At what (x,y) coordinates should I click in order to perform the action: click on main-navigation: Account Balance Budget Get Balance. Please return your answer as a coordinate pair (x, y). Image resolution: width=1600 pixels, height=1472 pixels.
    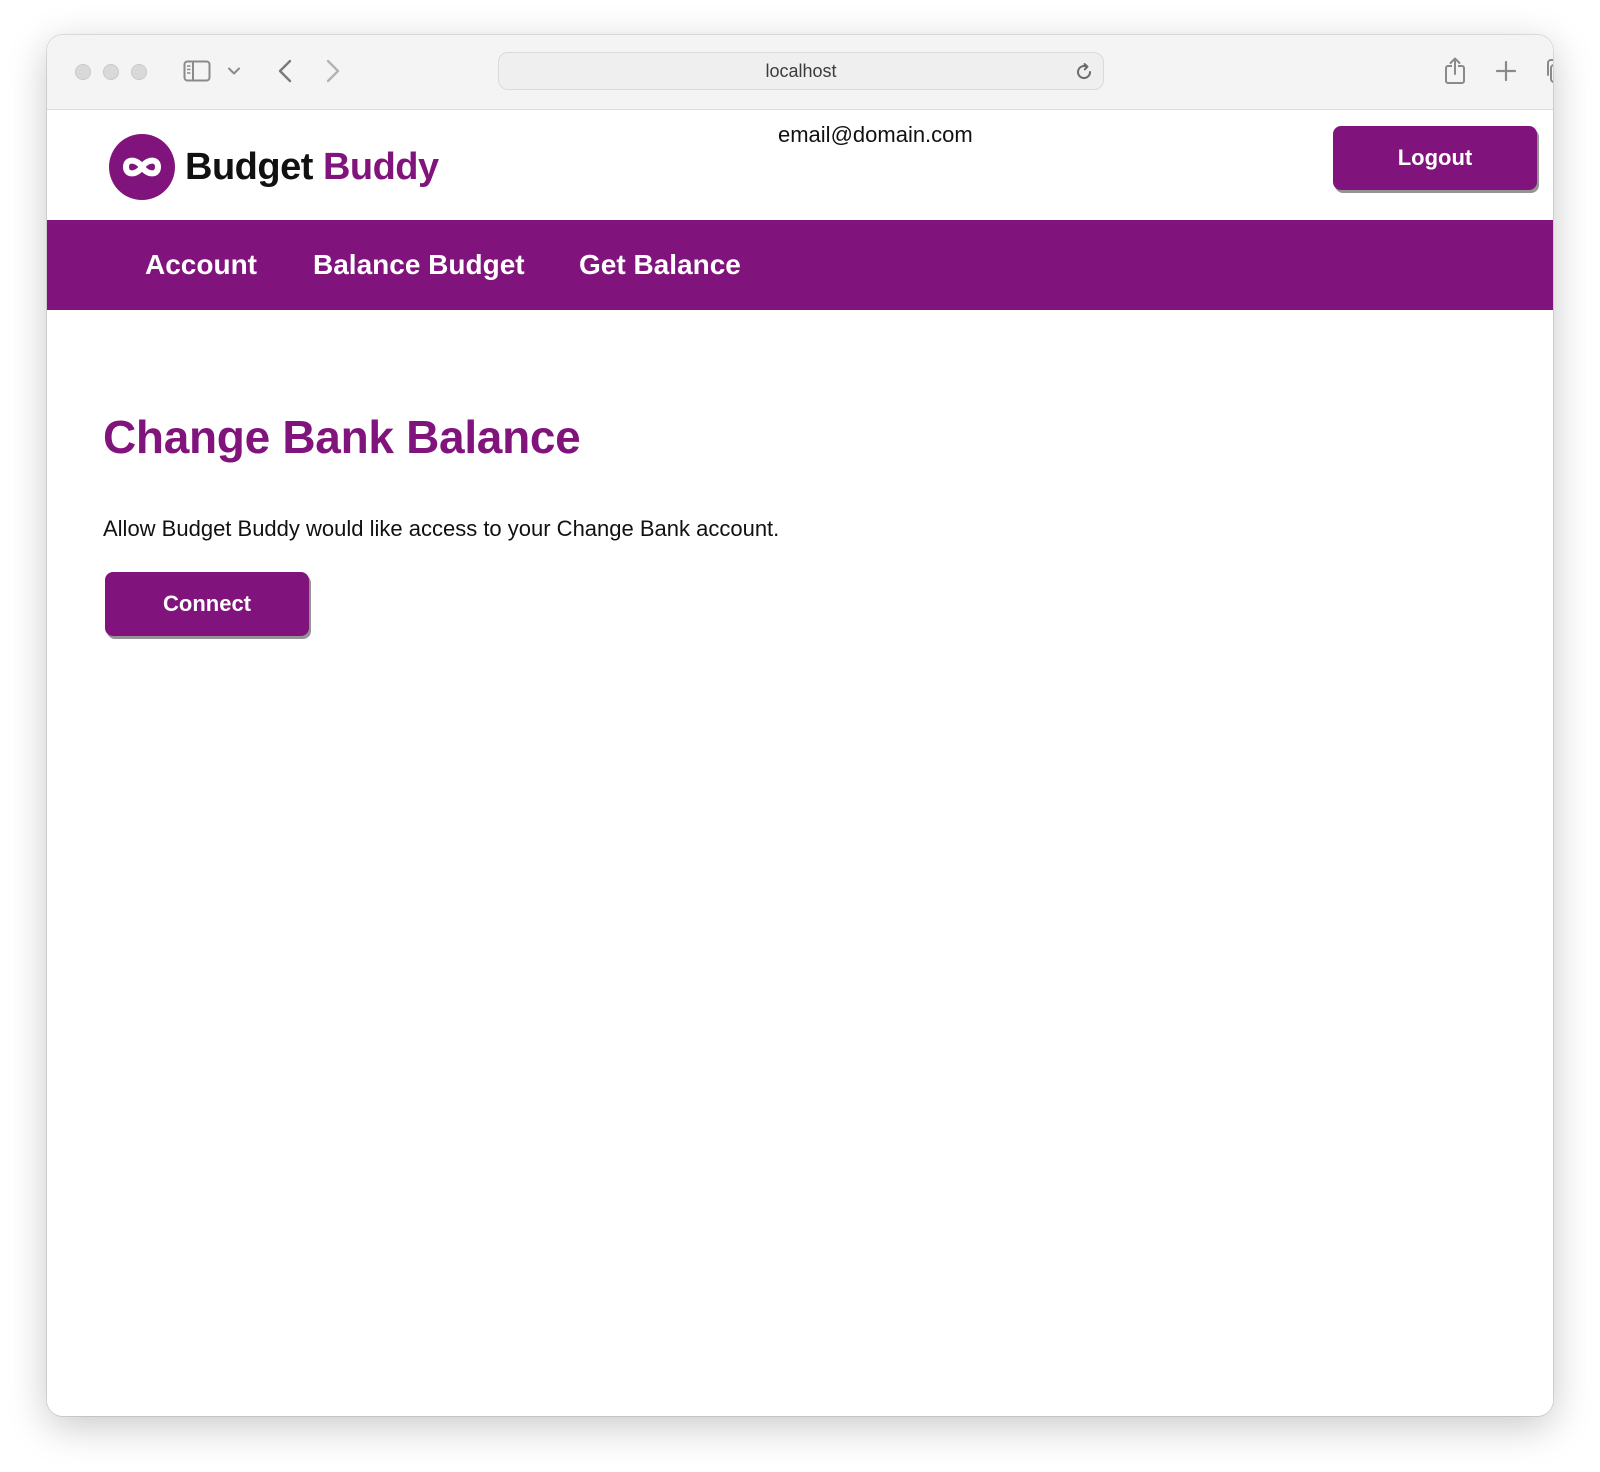
    Looking at the image, I should click on (800, 265).